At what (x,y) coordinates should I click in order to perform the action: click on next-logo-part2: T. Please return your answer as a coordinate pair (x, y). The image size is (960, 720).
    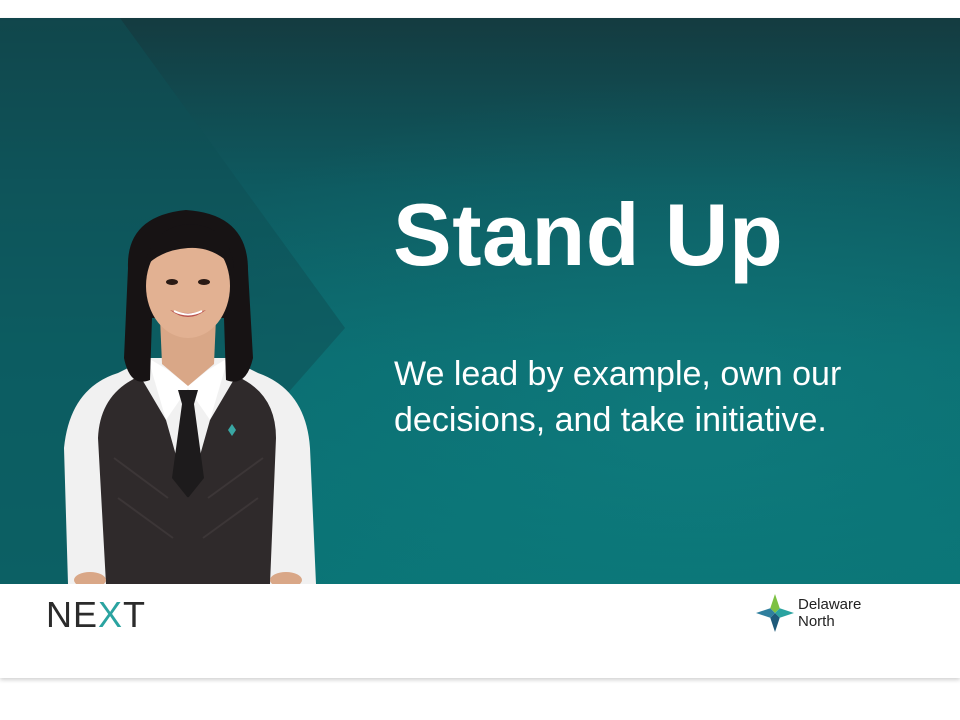
    Looking at the image, I should click on (135, 614).